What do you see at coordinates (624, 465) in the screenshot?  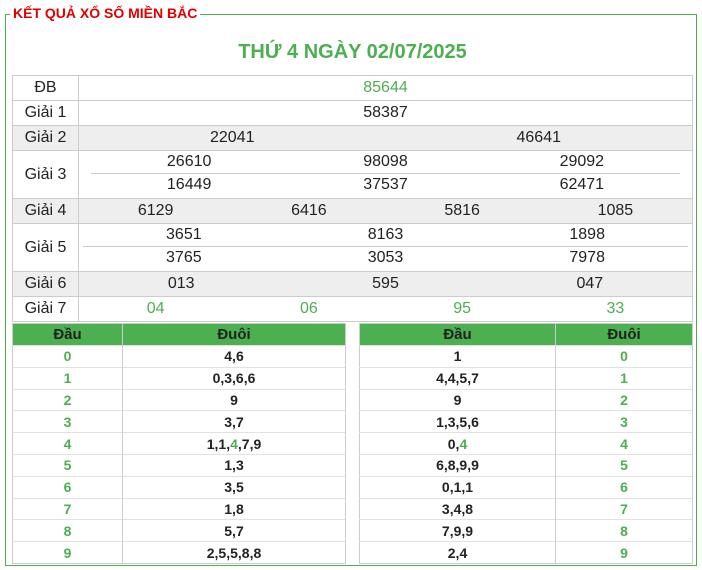 I see `tail-digit: 5` at bounding box center [624, 465].